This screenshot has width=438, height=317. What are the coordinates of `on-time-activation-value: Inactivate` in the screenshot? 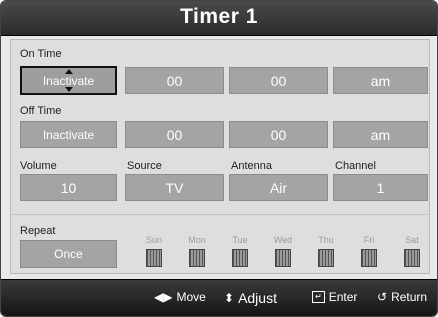 It's located at (68, 80).